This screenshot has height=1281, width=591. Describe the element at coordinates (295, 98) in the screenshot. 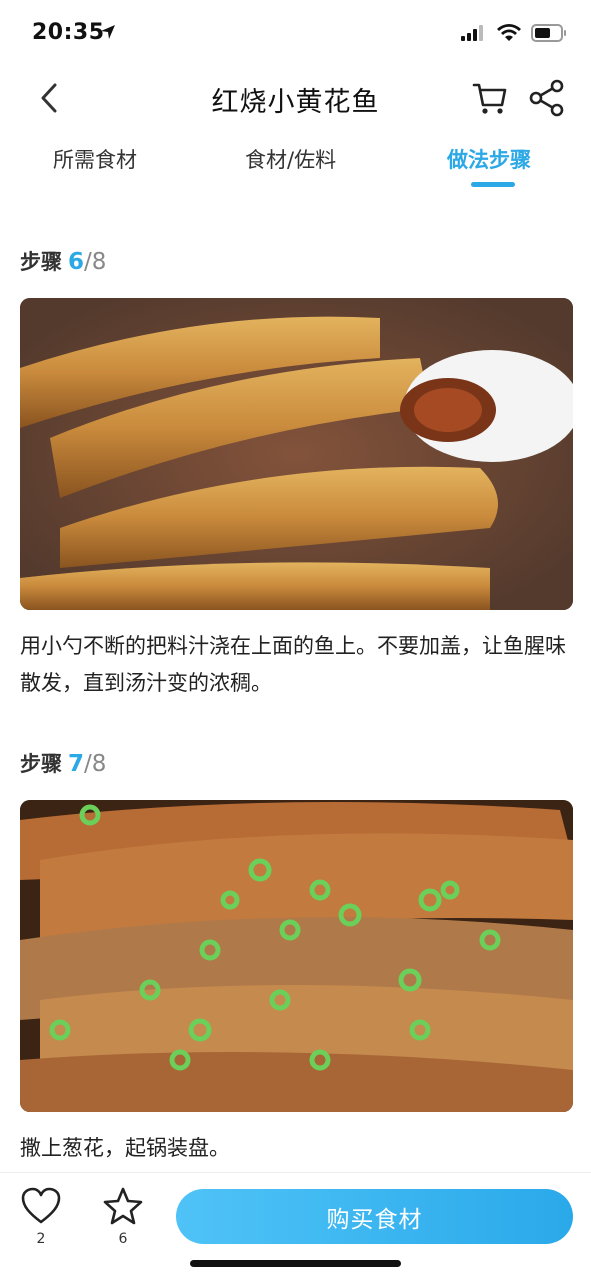

I see `nav-bar: 红烧小黄花鱼` at that location.